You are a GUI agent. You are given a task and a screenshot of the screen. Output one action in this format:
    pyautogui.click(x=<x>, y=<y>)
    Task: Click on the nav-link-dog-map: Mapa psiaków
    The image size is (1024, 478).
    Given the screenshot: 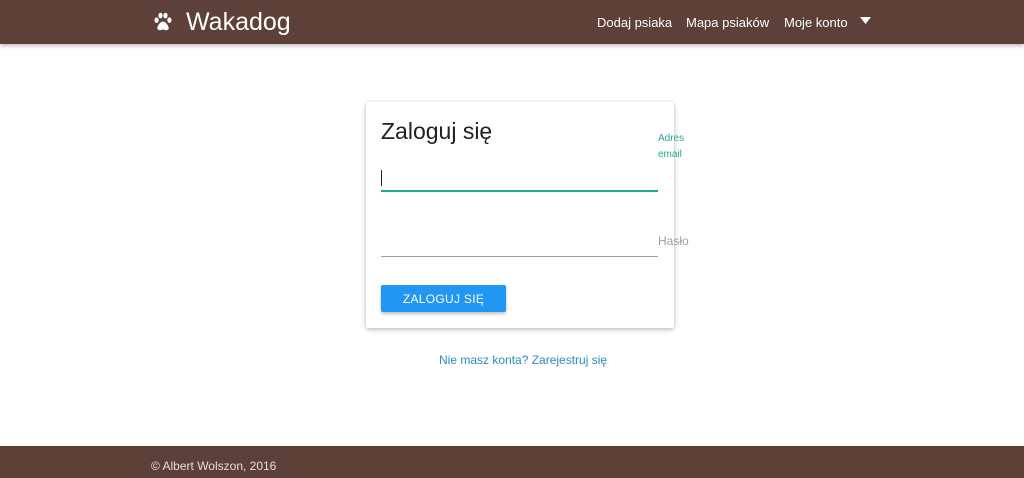 What is the action you would take?
    pyautogui.click(x=727, y=22)
    